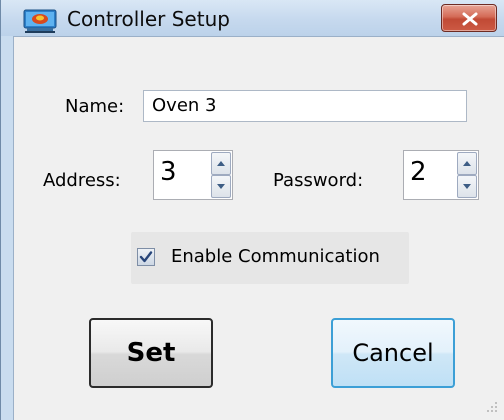  I want to click on close-button, so click(469, 18).